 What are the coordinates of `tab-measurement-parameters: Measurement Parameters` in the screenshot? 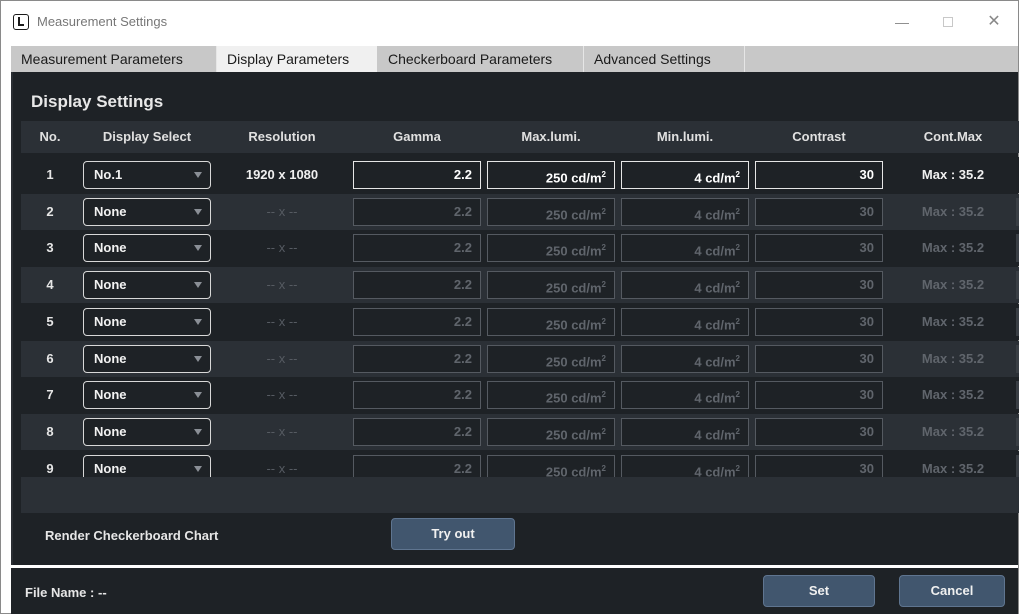 It's located at (113, 59).